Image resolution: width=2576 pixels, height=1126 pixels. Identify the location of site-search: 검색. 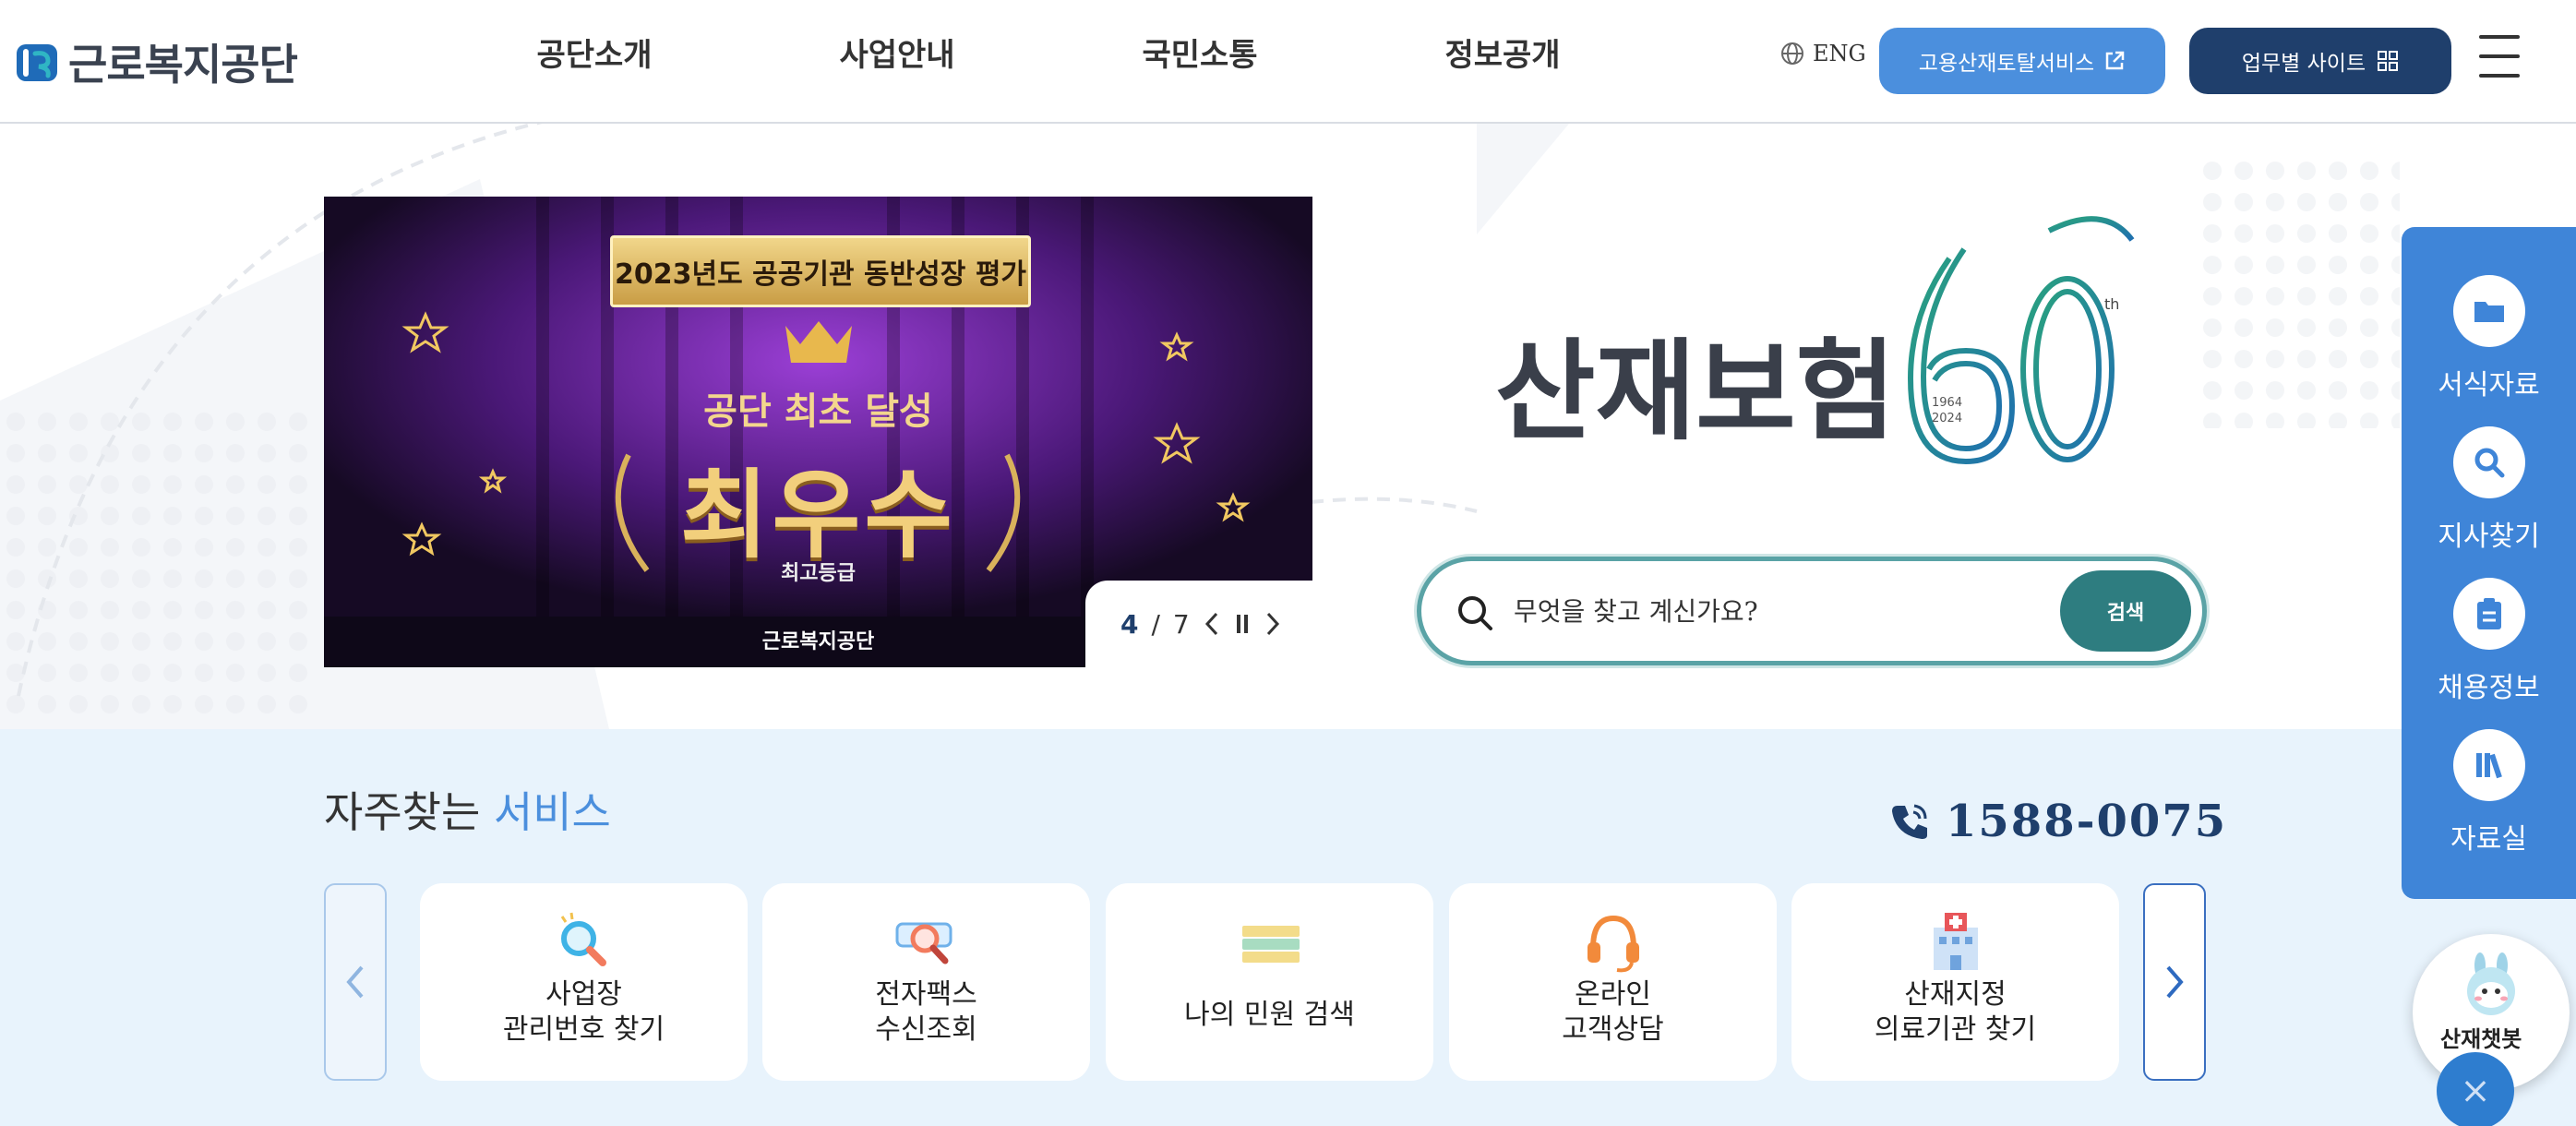
(1812, 611).